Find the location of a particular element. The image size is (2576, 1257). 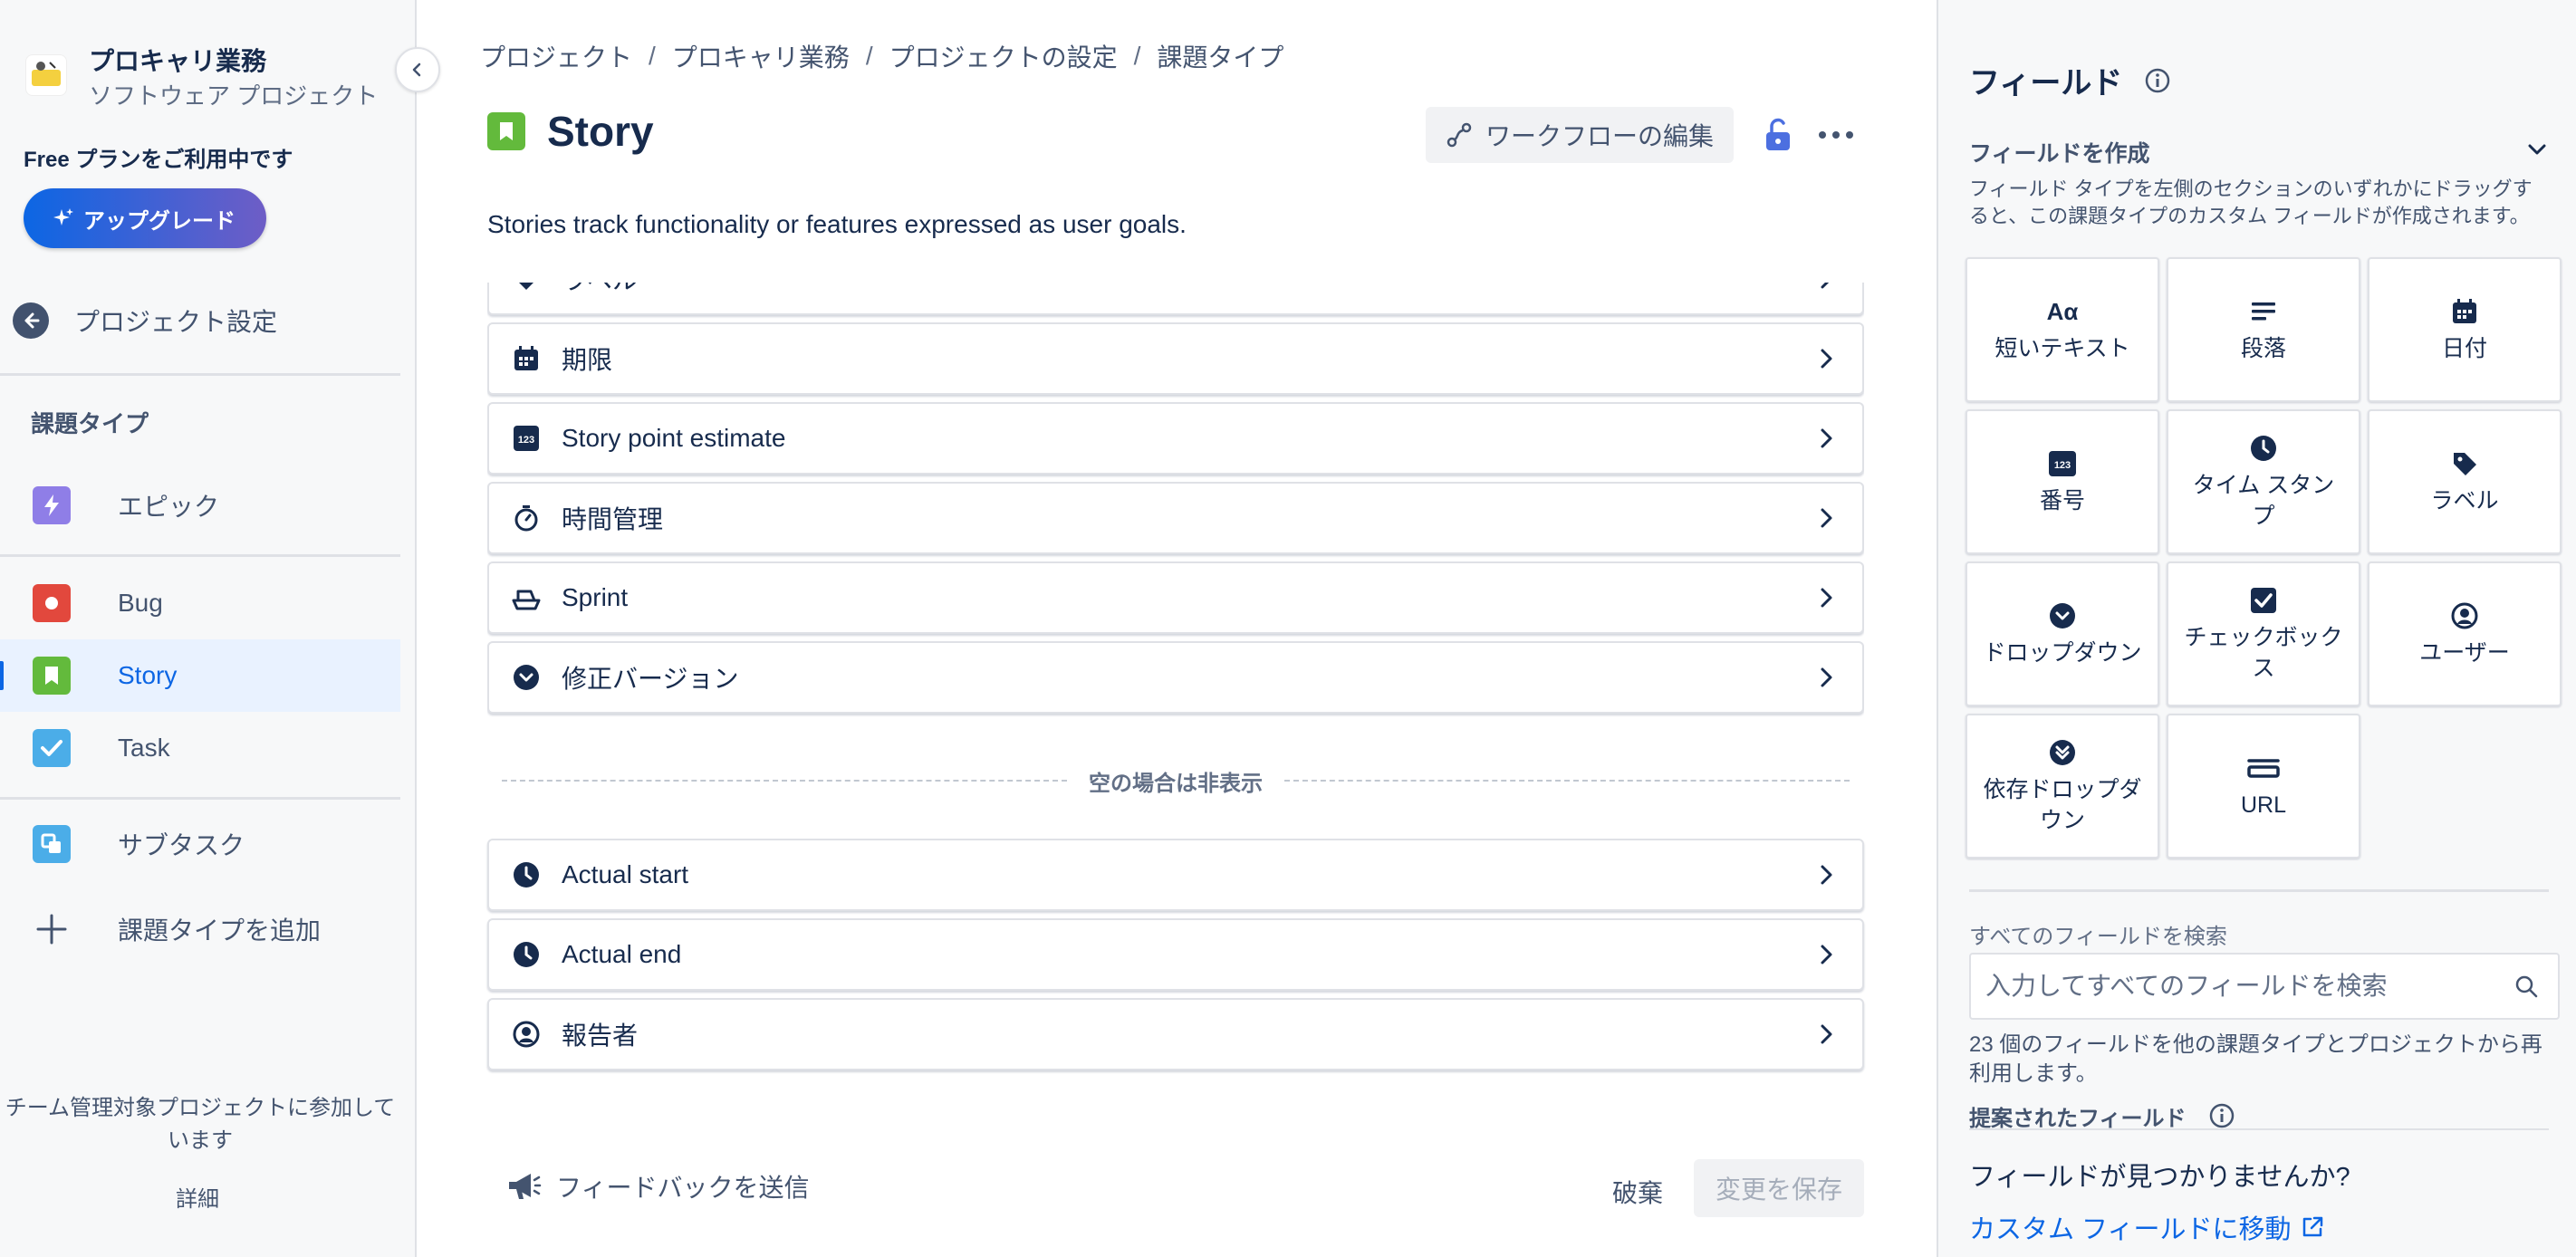

search-all-fields-label: すべてのフィールドを検索 is located at coordinates (2098, 937).